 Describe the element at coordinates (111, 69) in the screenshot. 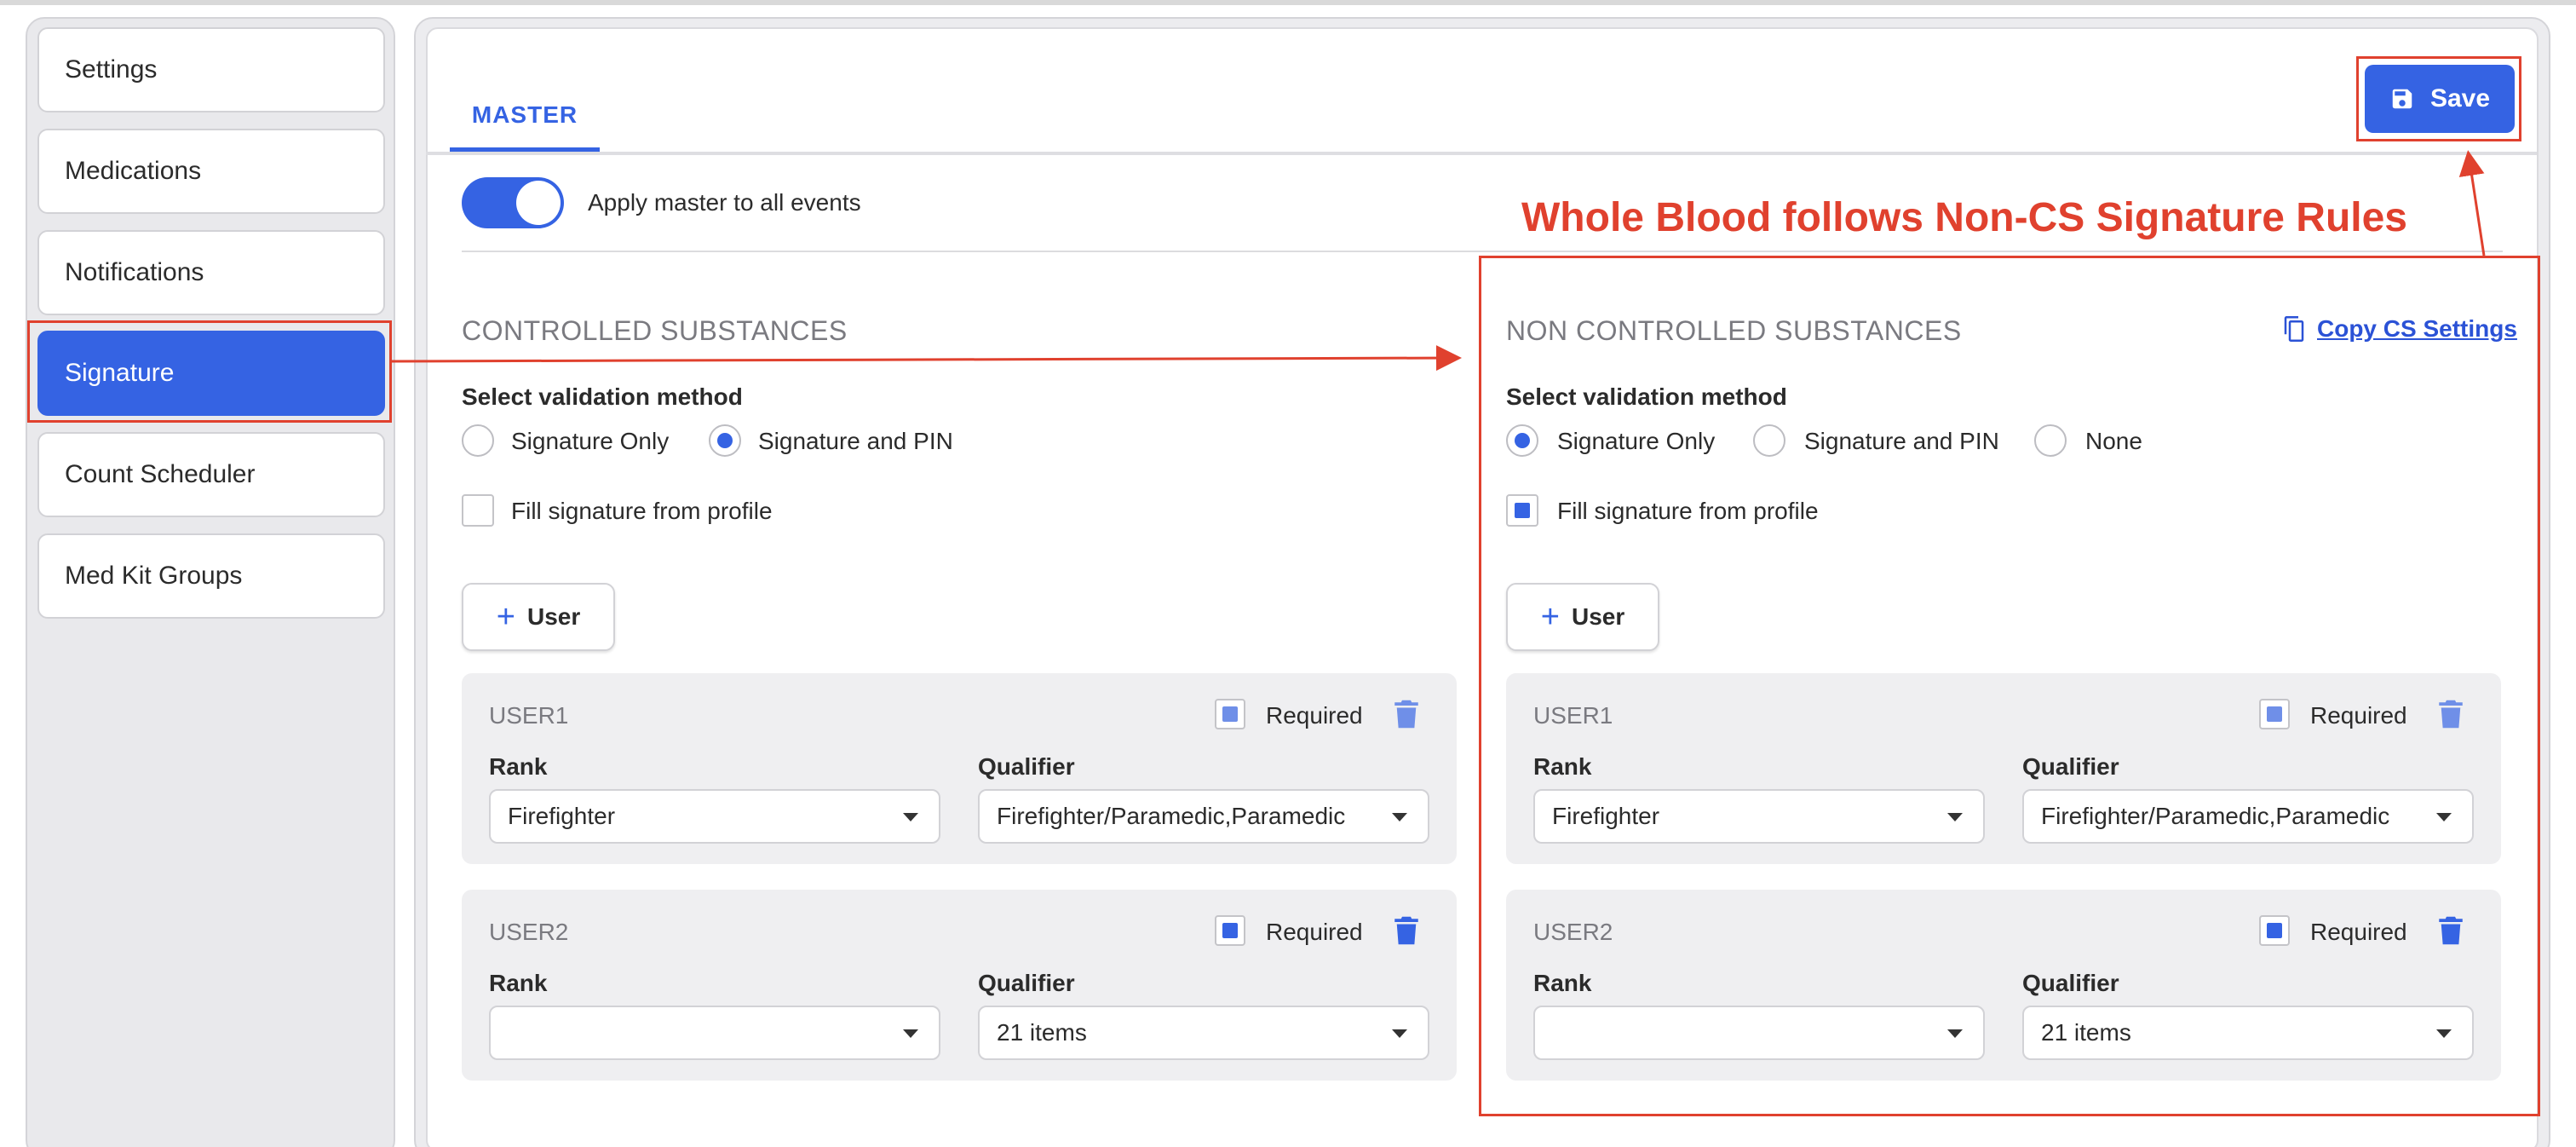

I see `sidebar-item-label: Settings` at that location.